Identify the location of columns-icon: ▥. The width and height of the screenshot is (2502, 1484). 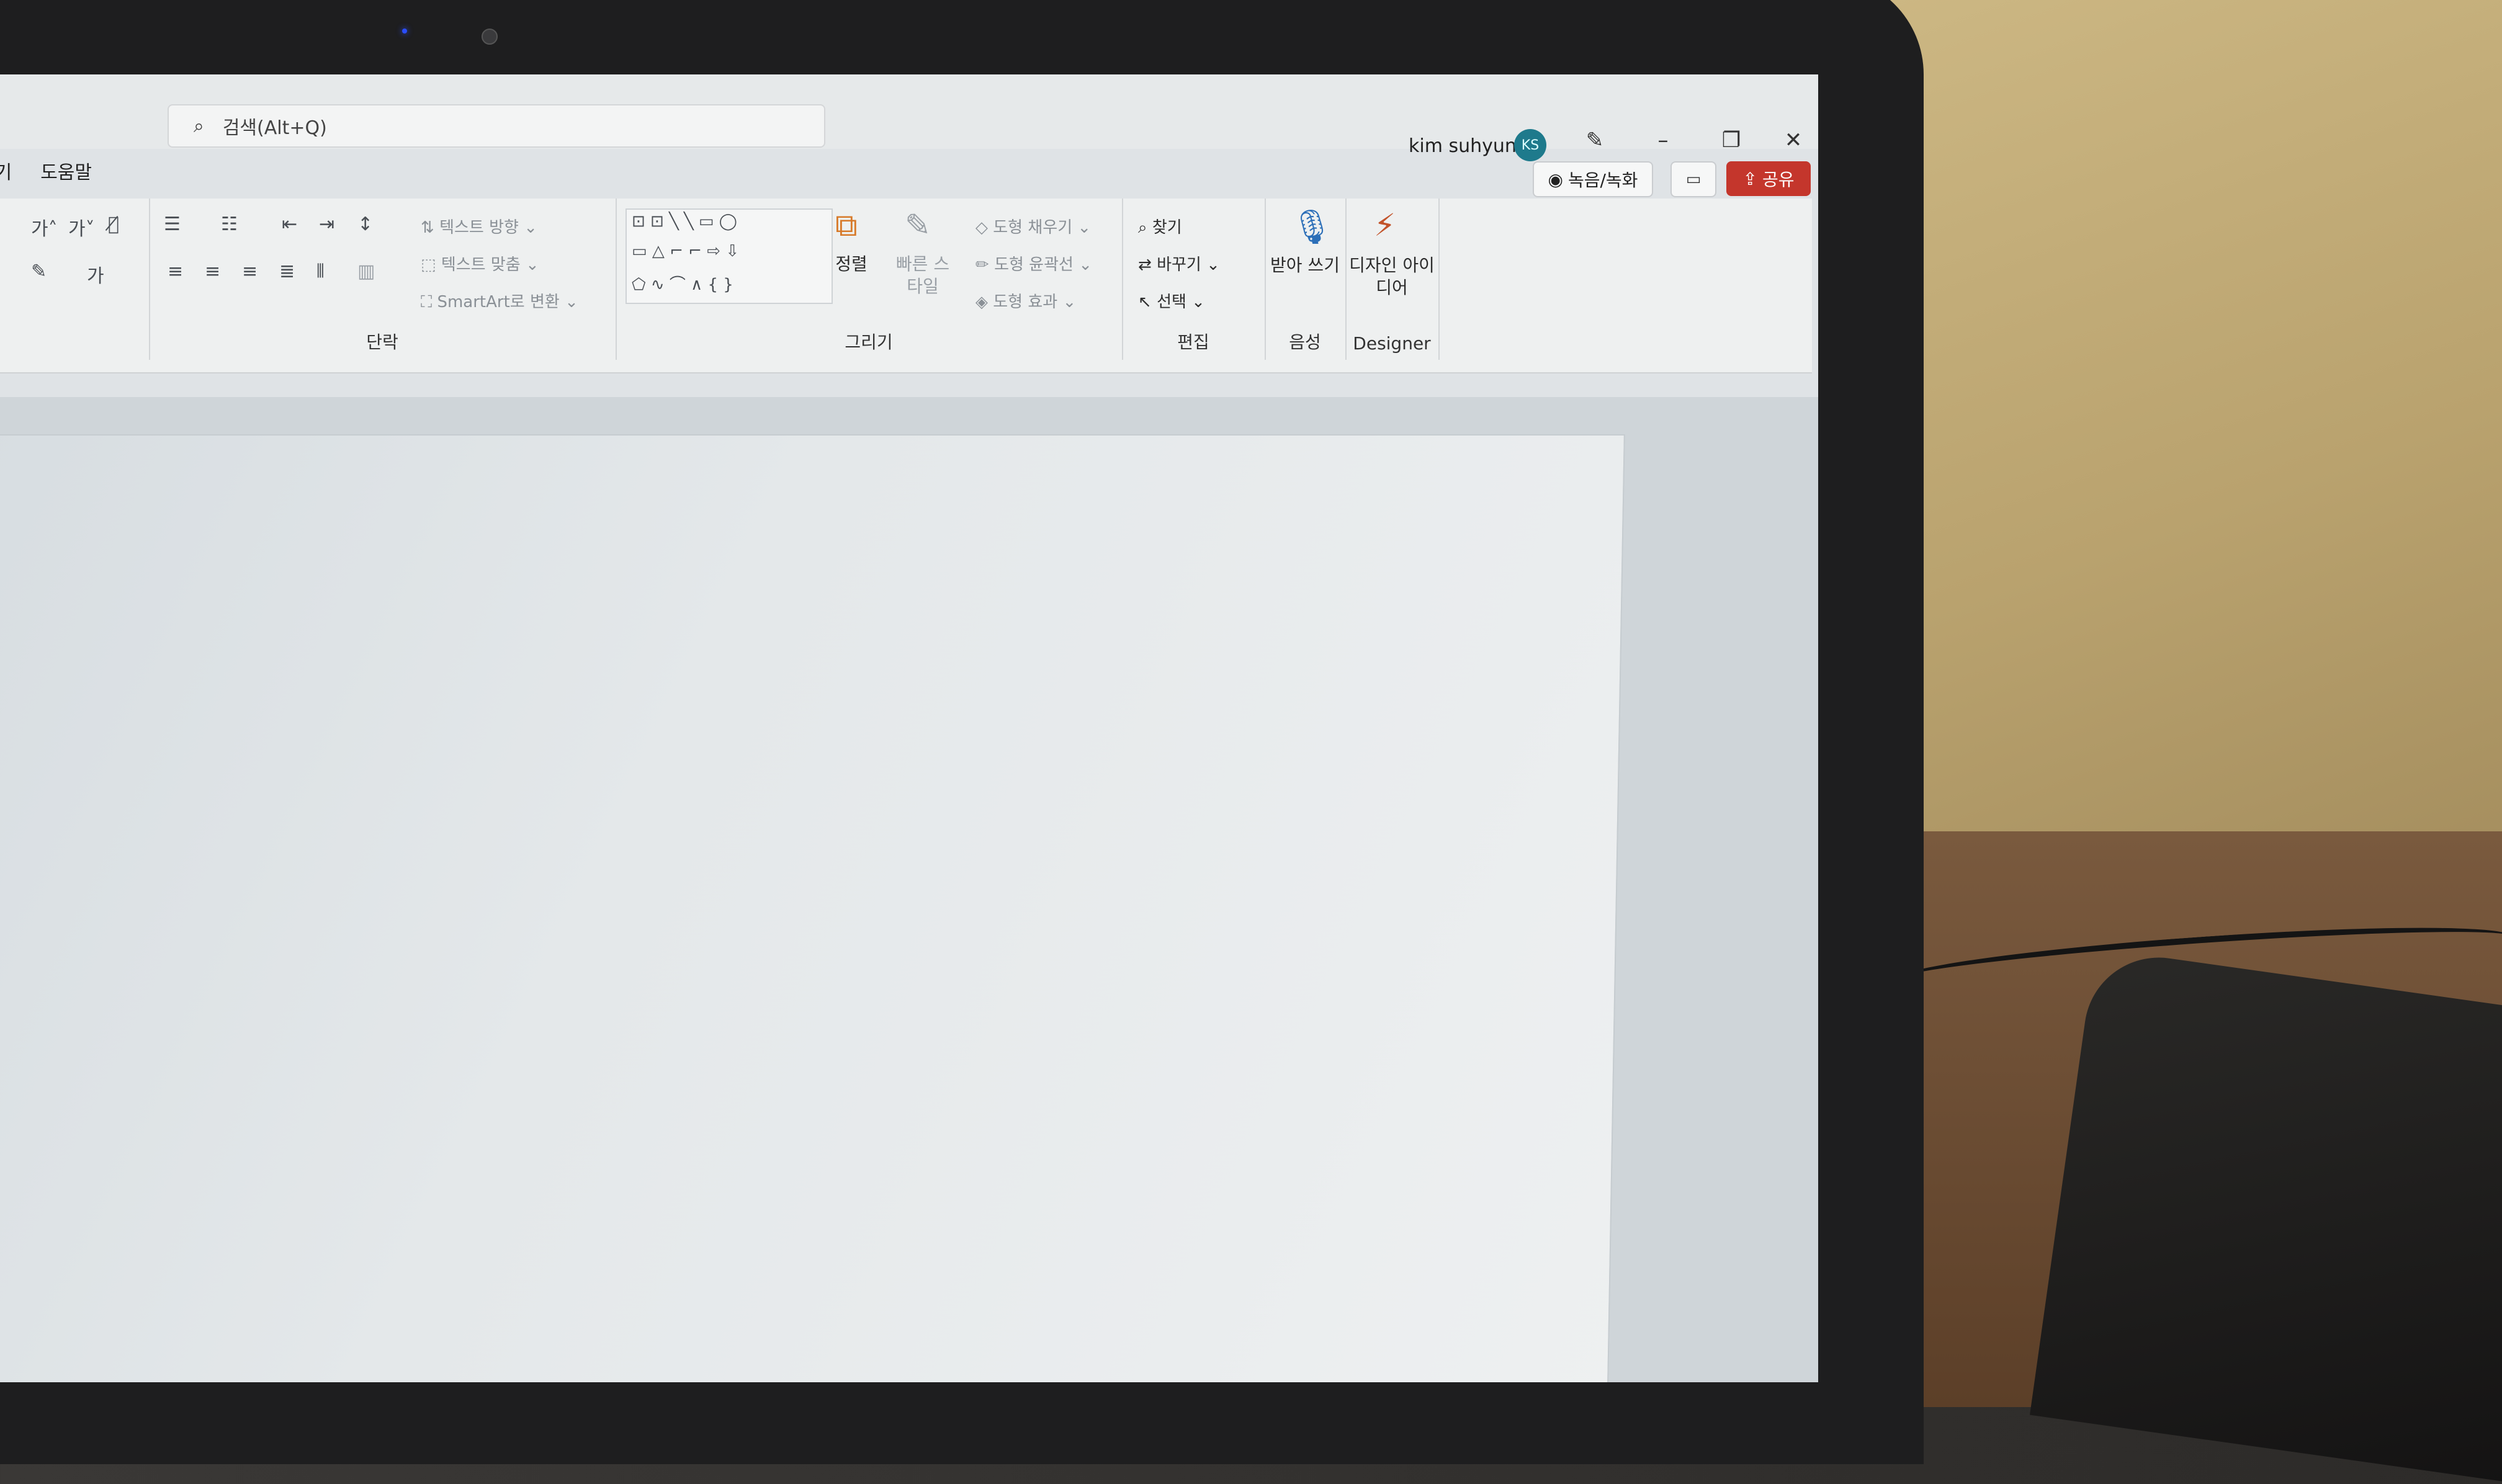
(366, 271).